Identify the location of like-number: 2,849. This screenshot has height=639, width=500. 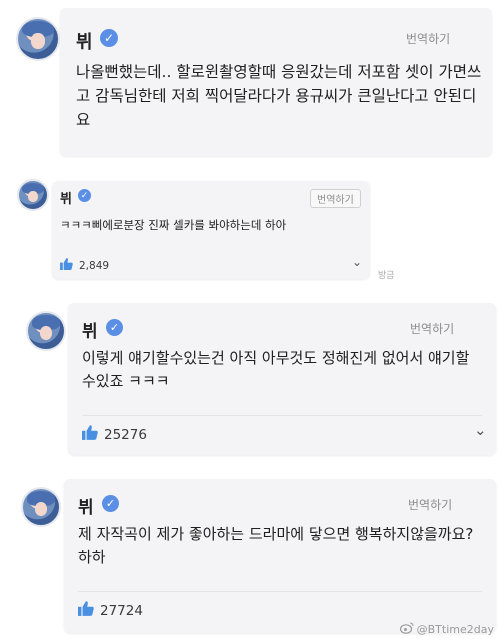
(94, 265).